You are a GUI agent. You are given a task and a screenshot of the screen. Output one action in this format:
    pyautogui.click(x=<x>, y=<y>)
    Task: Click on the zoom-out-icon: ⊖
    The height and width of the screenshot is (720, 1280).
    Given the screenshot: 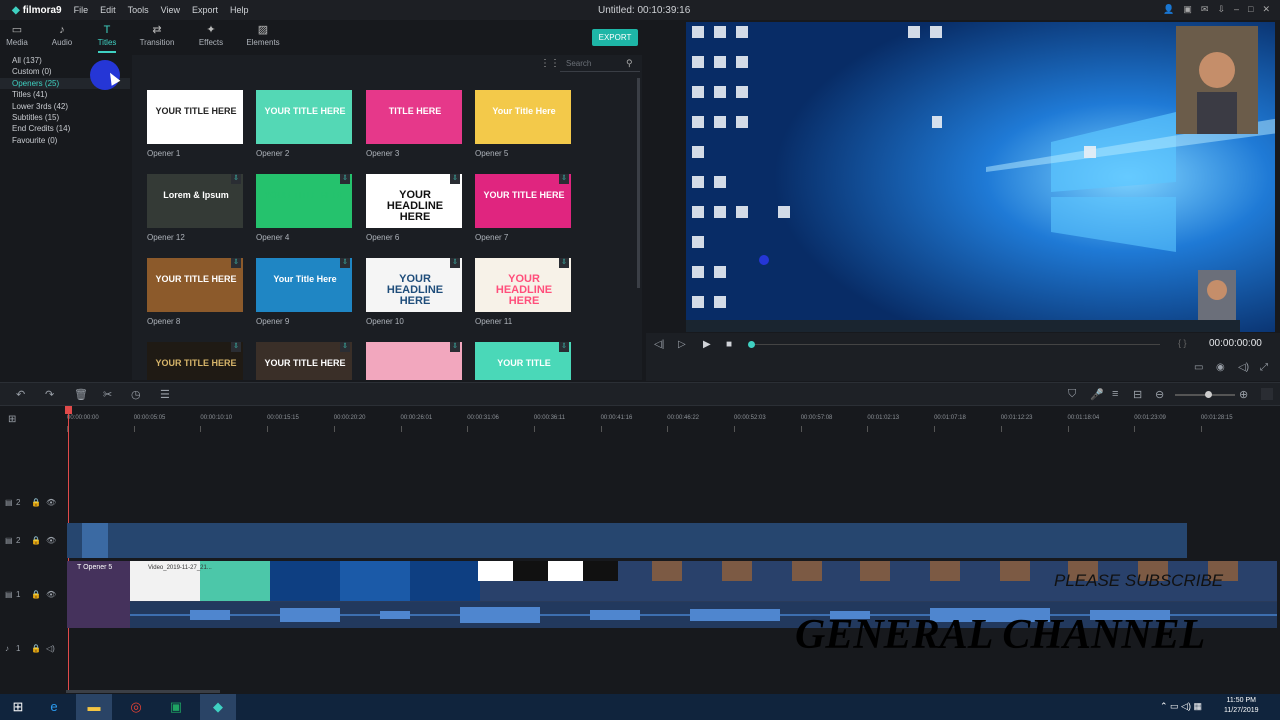 What is the action you would take?
    pyautogui.click(x=1159, y=394)
    